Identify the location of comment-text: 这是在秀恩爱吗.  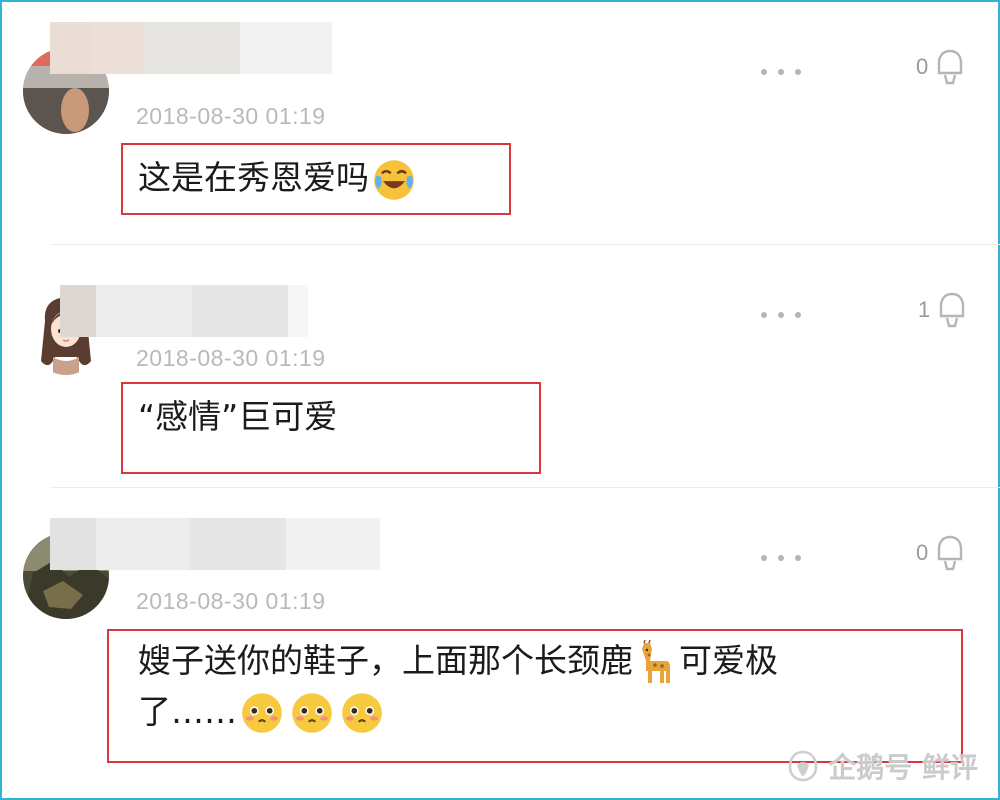
(278, 178).